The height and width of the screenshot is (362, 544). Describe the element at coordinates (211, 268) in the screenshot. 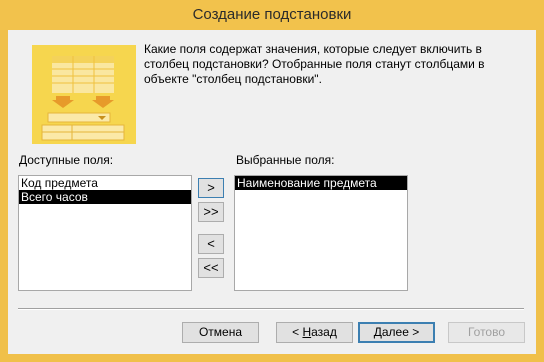

I see `remove-all-fields-button: <<` at that location.